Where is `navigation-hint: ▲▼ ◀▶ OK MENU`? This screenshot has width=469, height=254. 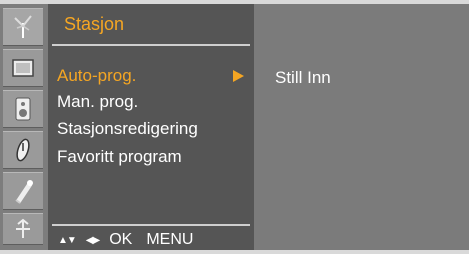 navigation-hint: ▲▼ ◀▶ OK MENU is located at coordinates (125, 240).